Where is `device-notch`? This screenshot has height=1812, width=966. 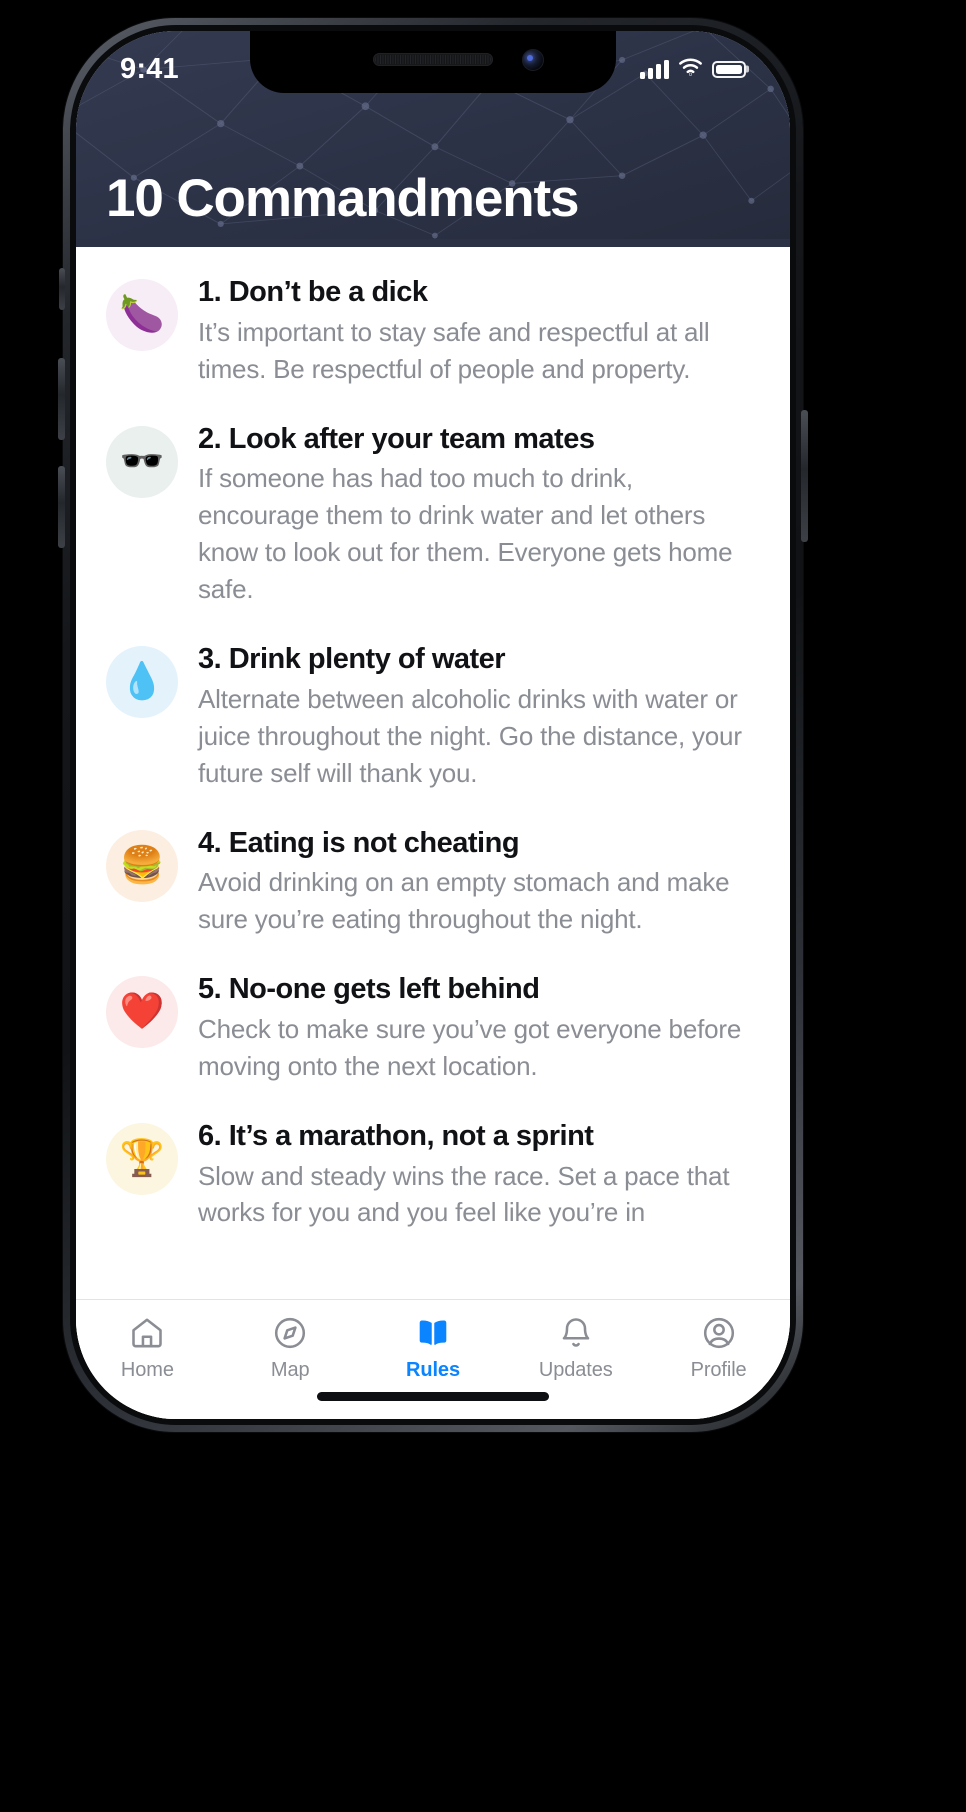
device-notch is located at coordinates (433, 62).